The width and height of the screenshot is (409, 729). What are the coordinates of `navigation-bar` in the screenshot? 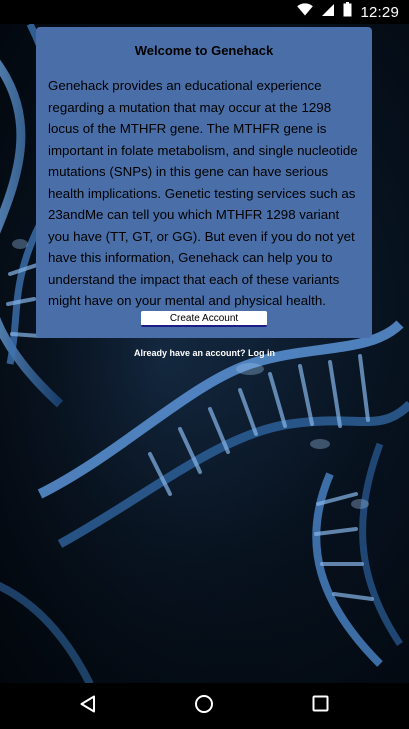 It's located at (204, 706).